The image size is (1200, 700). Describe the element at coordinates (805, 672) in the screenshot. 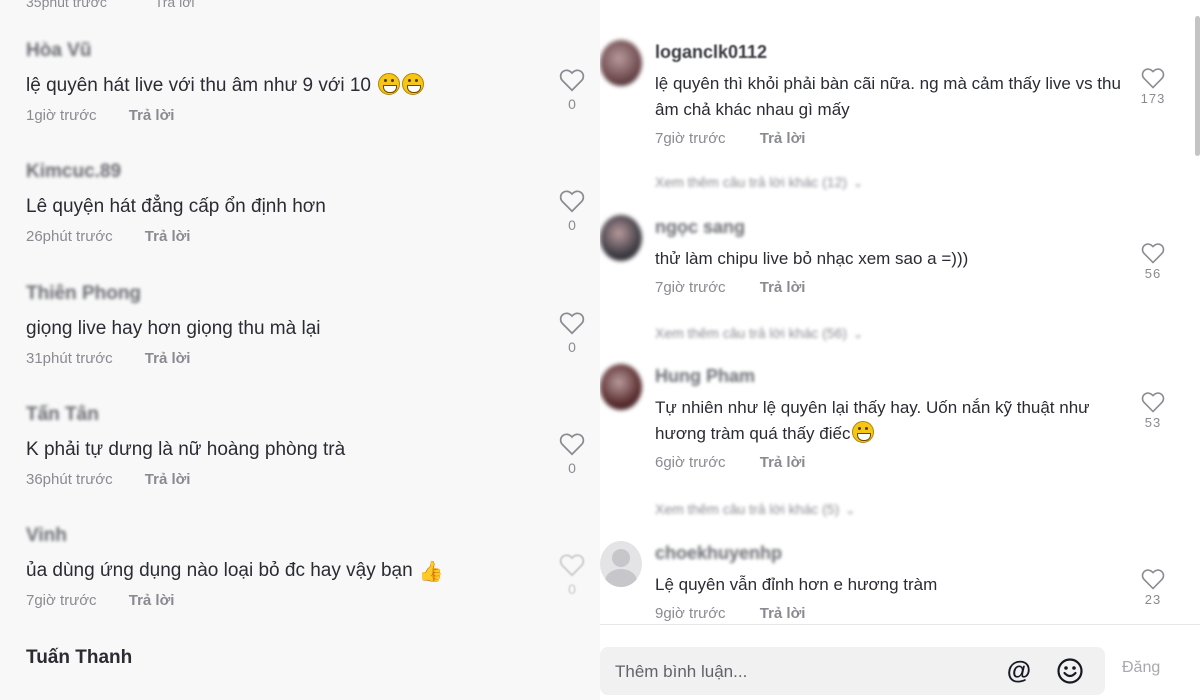

I see `comment-input` at that location.